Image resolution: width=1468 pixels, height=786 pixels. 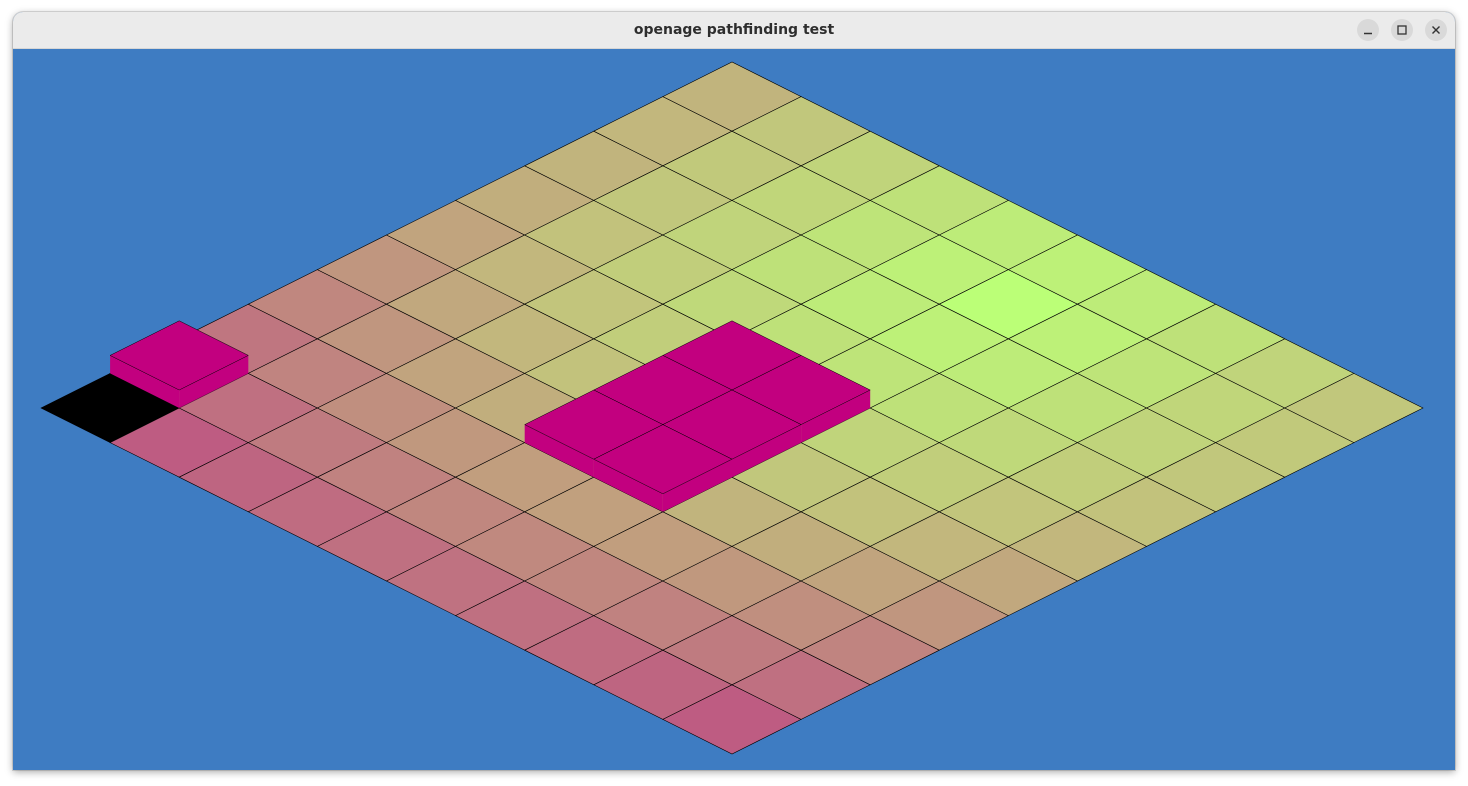 I want to click on title-bar: openage pathfinding test, so click(x=734, y=30).